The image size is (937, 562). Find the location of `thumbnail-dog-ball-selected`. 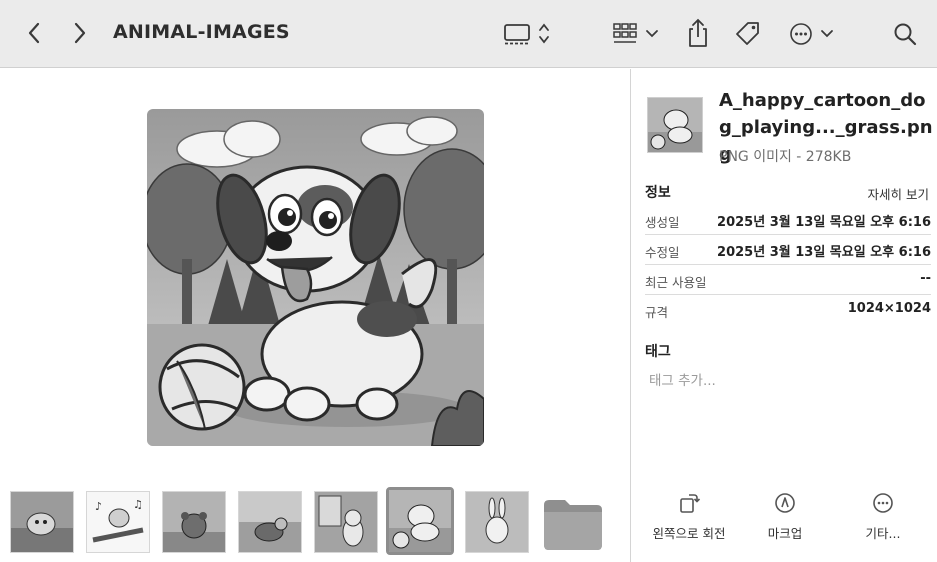

thumbnail-dog-ball-selected is located at coordinates (420, 521).